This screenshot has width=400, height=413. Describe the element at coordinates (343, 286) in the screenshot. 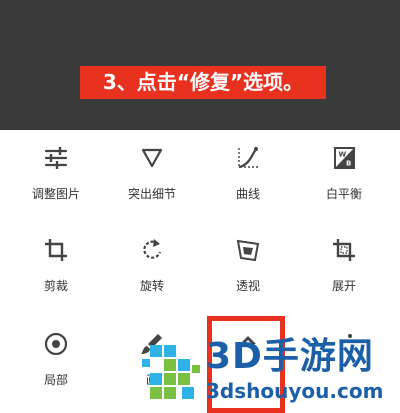

I see `tool-label: 展开` at that location.